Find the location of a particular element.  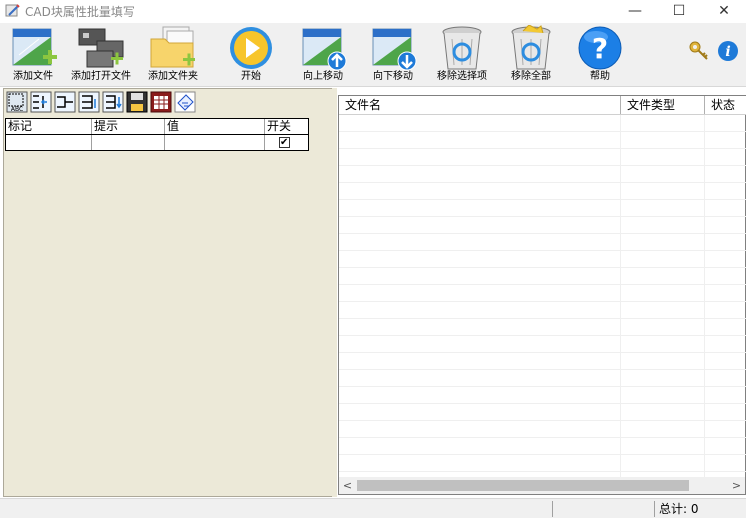

enable-checkbox: ✔ is located at coordinates (284, 142).